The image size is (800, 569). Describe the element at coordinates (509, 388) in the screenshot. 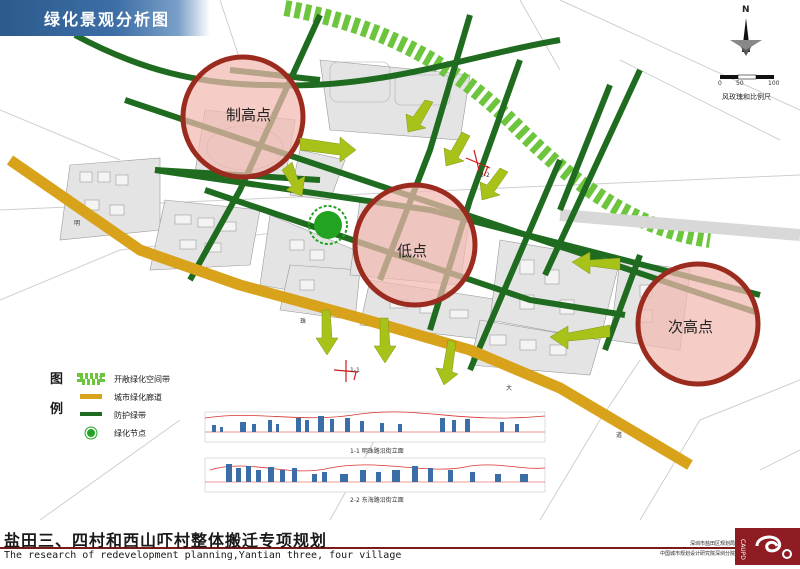

I see `road-char: 大` at that location.